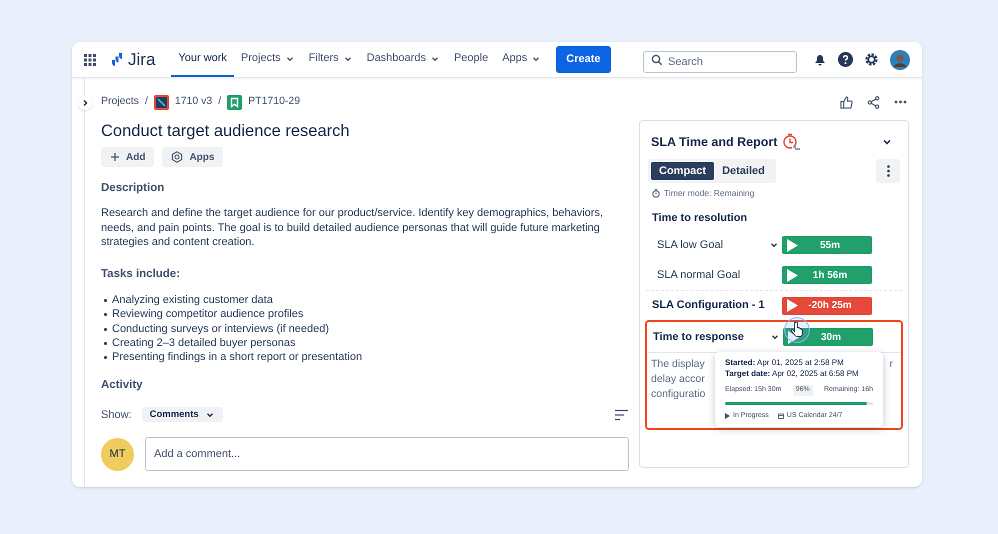 The image size is (998, 534). What do you see at coordinates (827, 305) in the screenshot?
I see `timer-badge: -20h 25m` at bounding box center [827, 305].